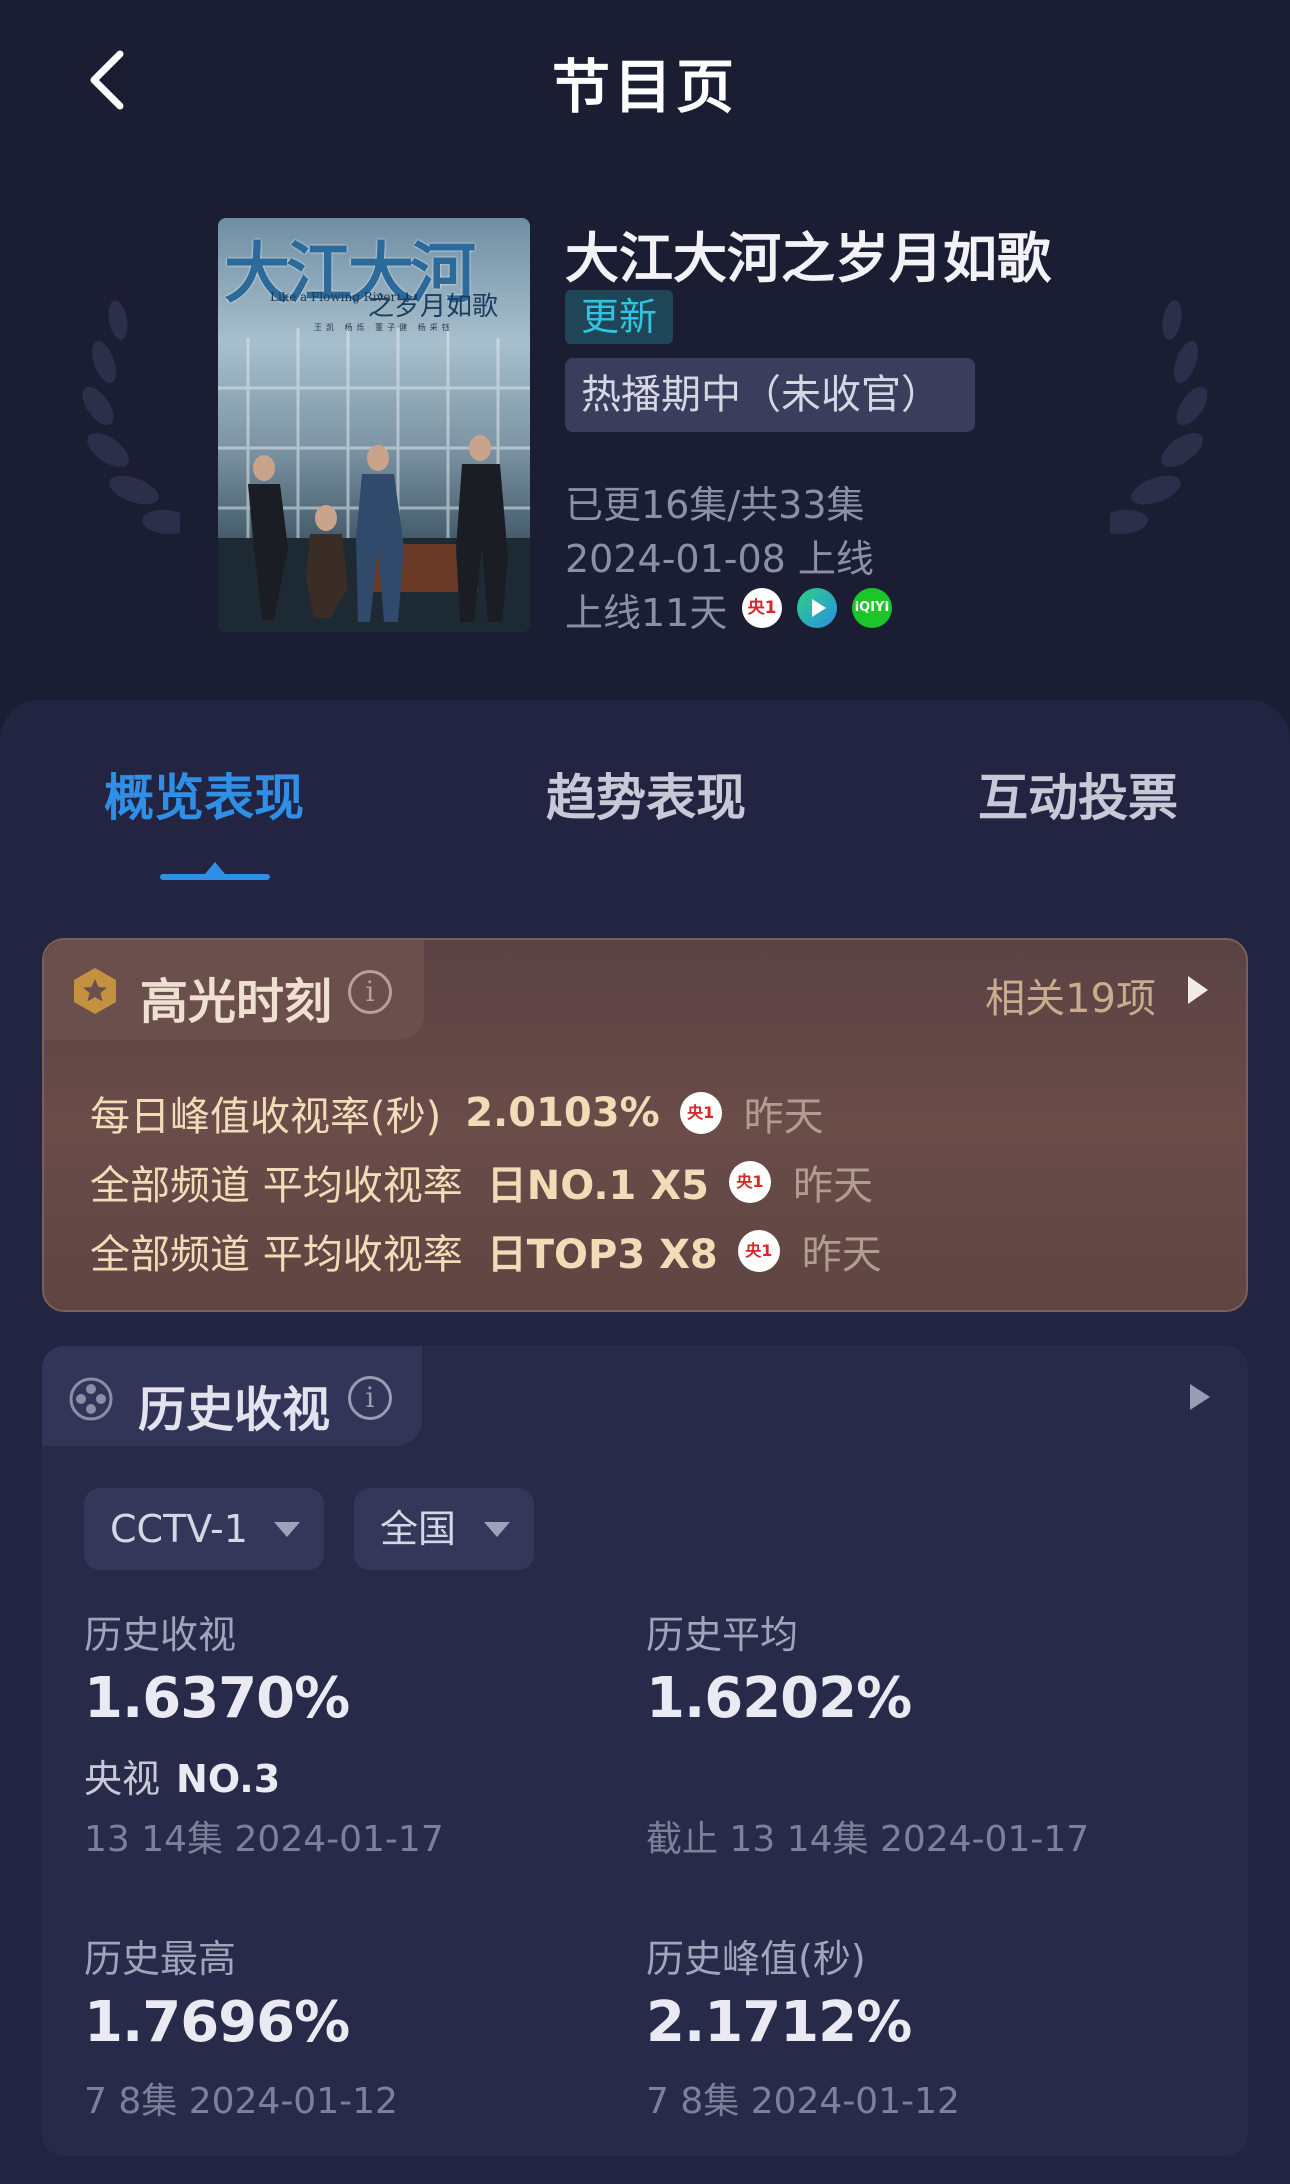 This screenshot has height=2184, width=1290. What do you see at coordinates (160, 1959) in the screenshot?
I see `hist-high-label: 历史最高` at bounding box center [160, 1959].